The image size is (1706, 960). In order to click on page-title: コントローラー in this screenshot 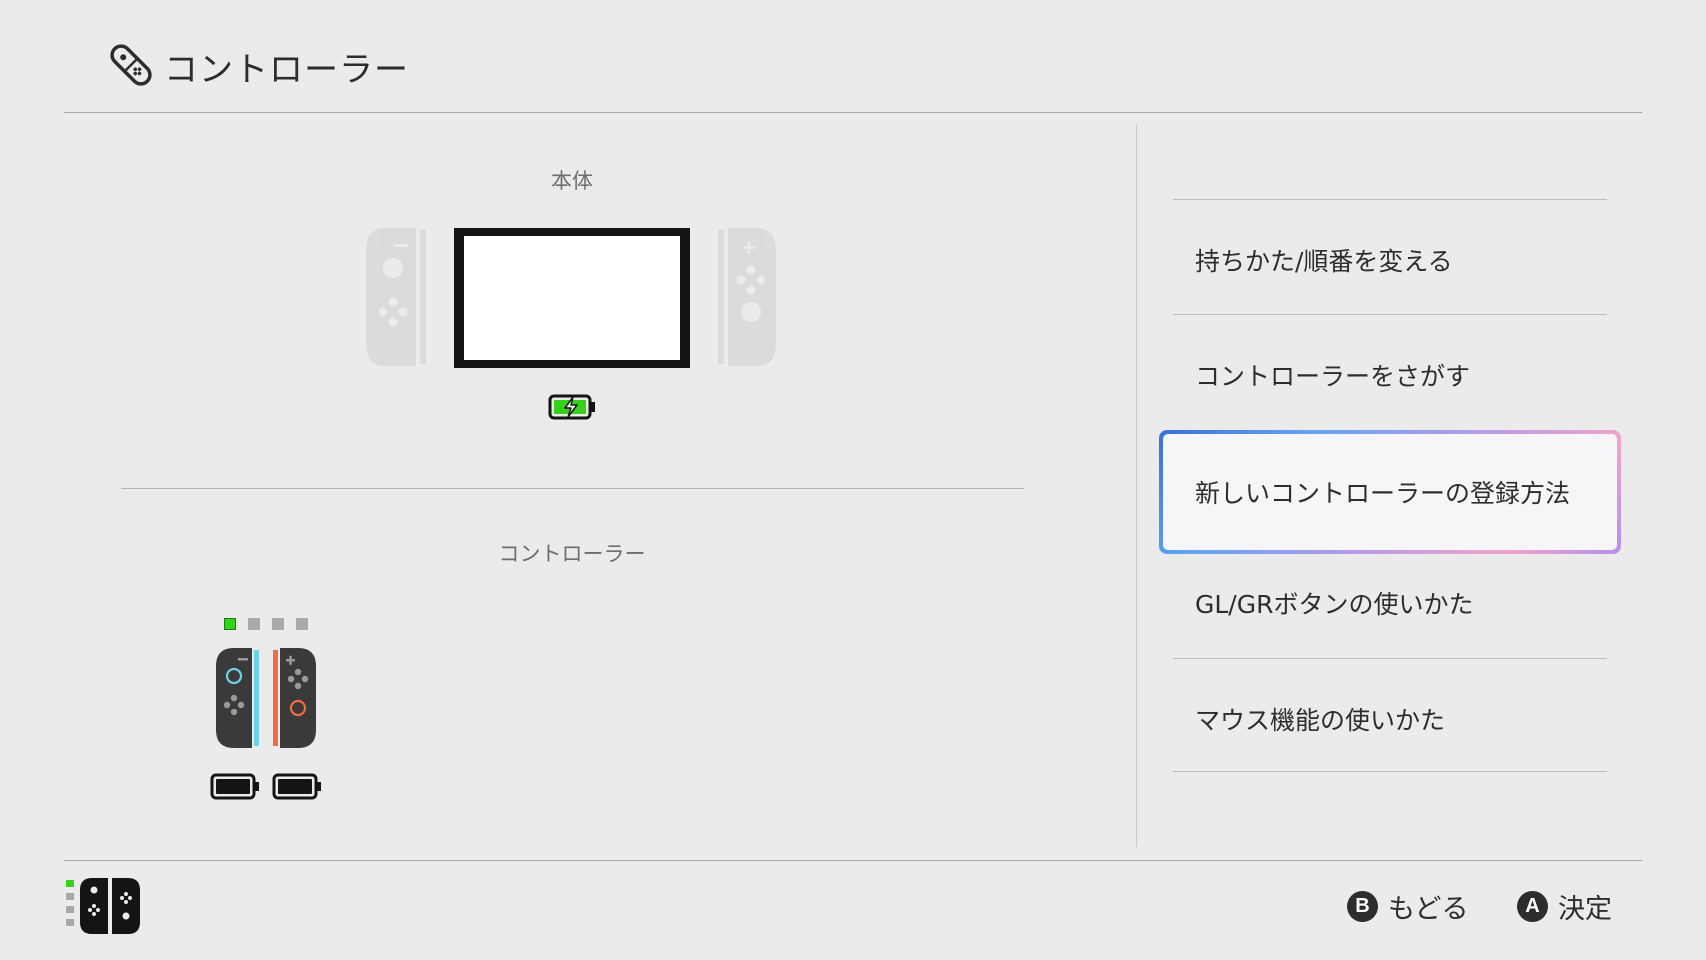, I will do `click(286, 70)`.